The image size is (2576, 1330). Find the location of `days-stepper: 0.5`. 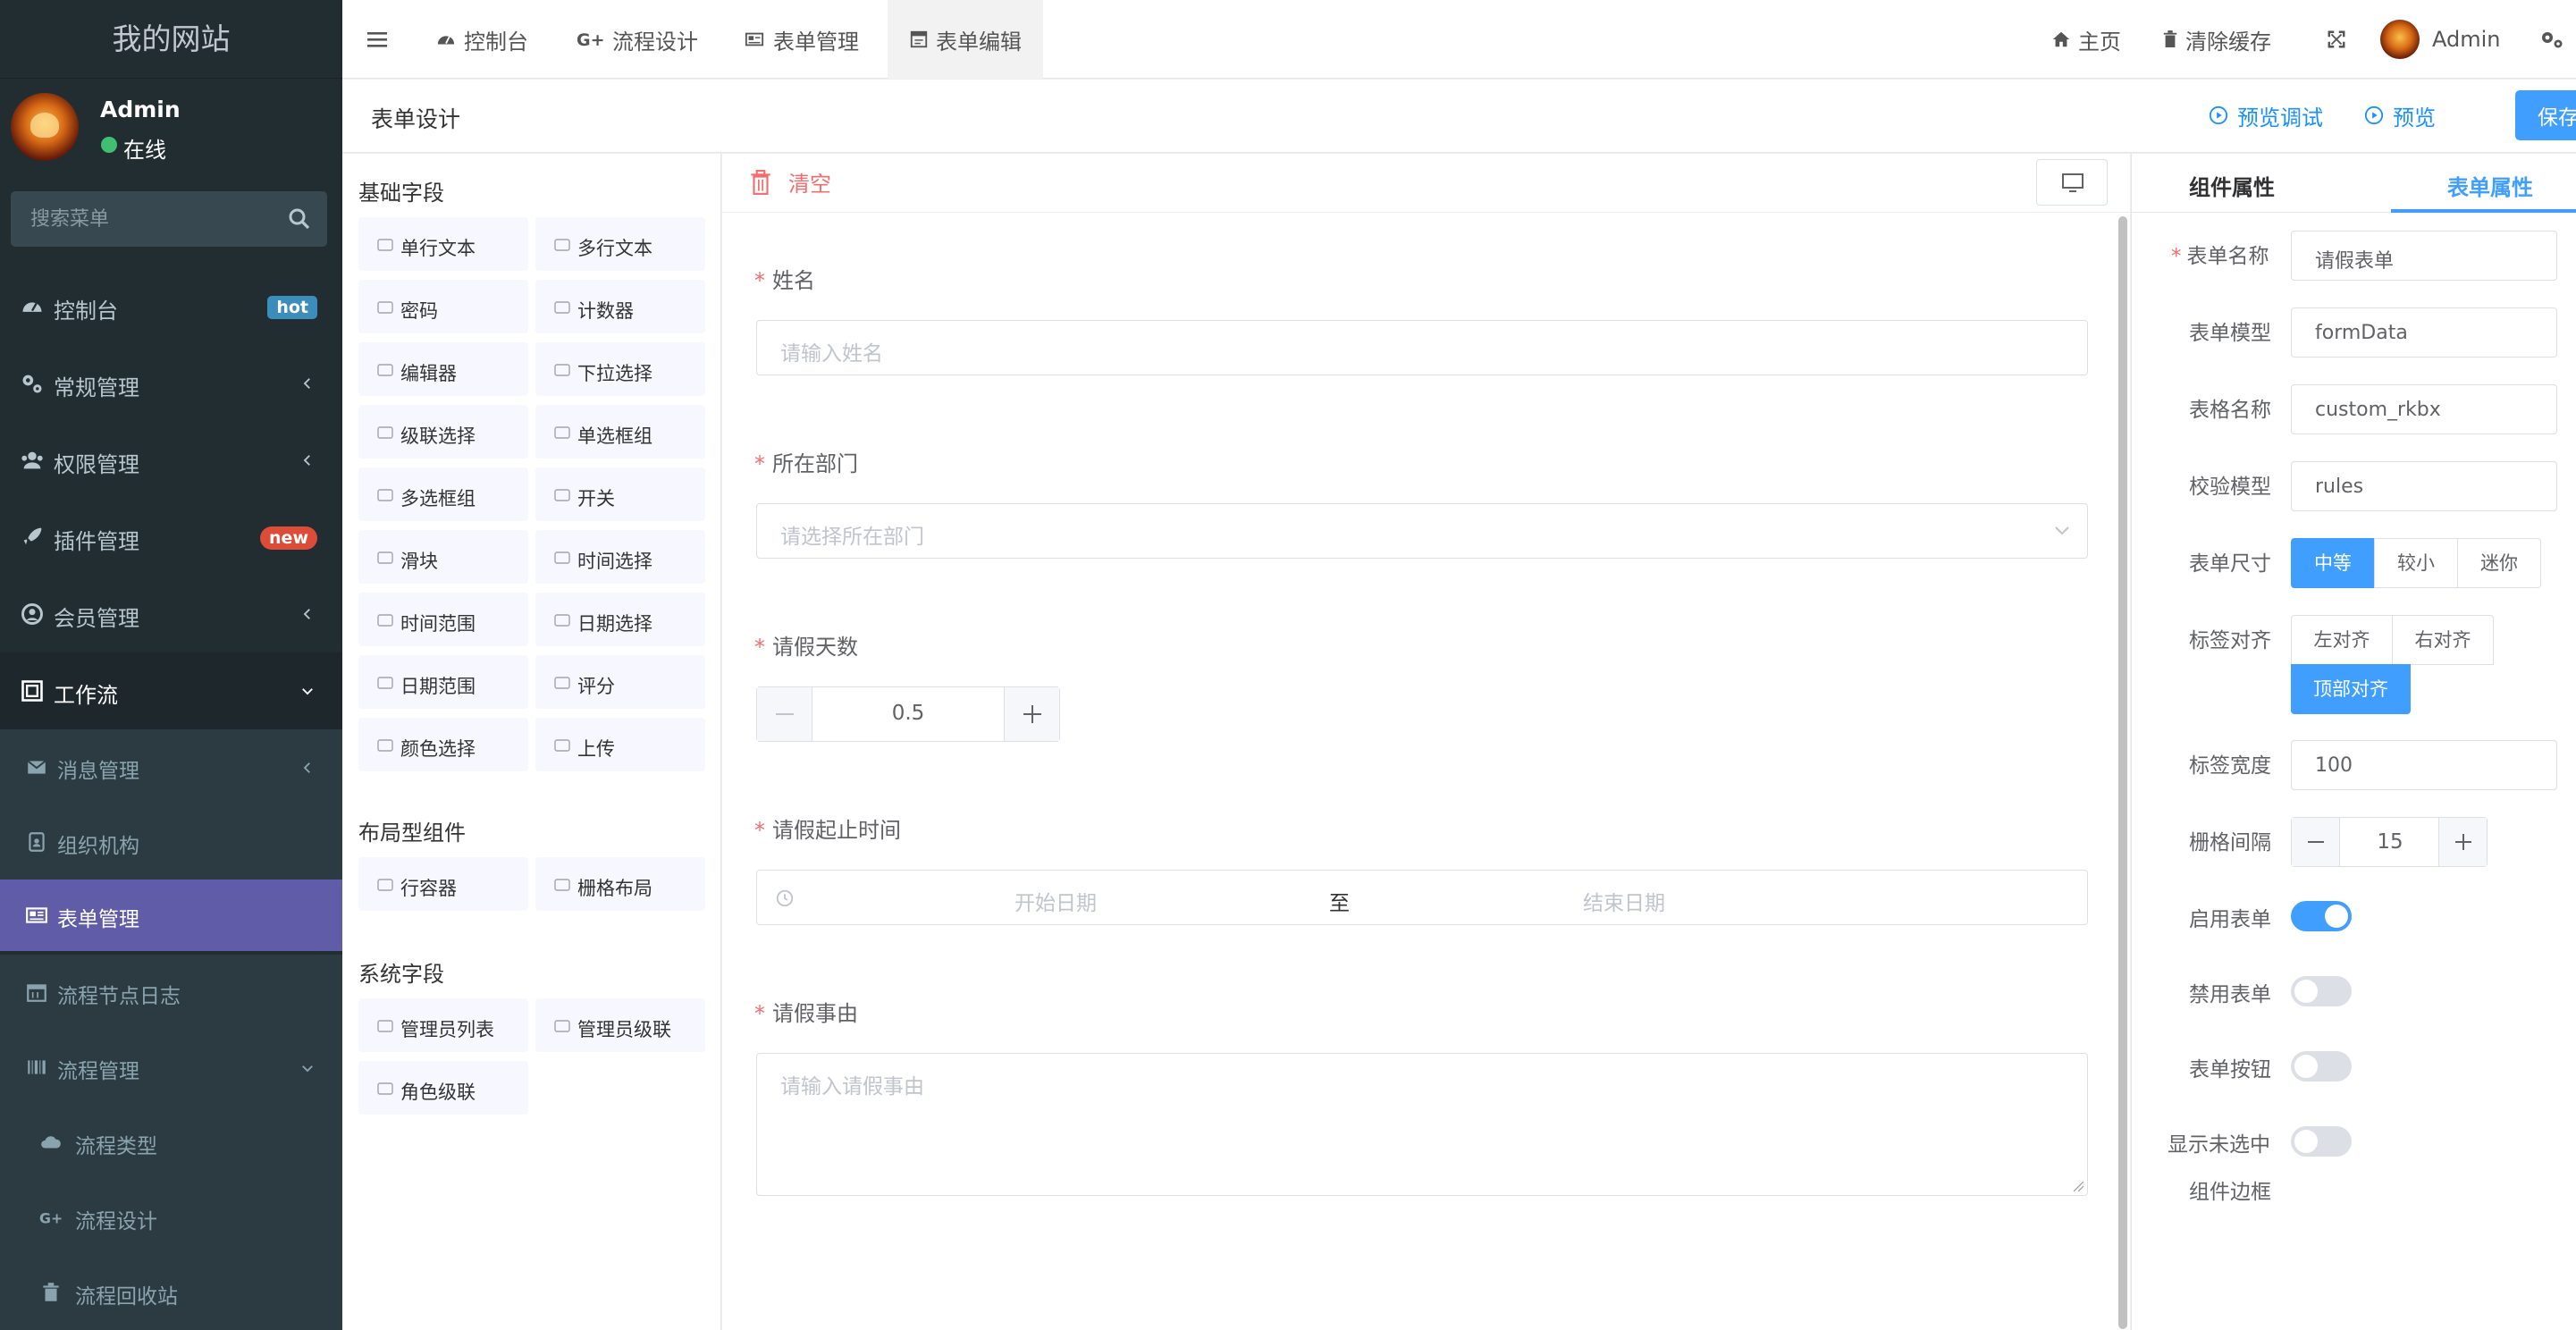

days-stepper: 0.5 is located at coordinates (908, 714).